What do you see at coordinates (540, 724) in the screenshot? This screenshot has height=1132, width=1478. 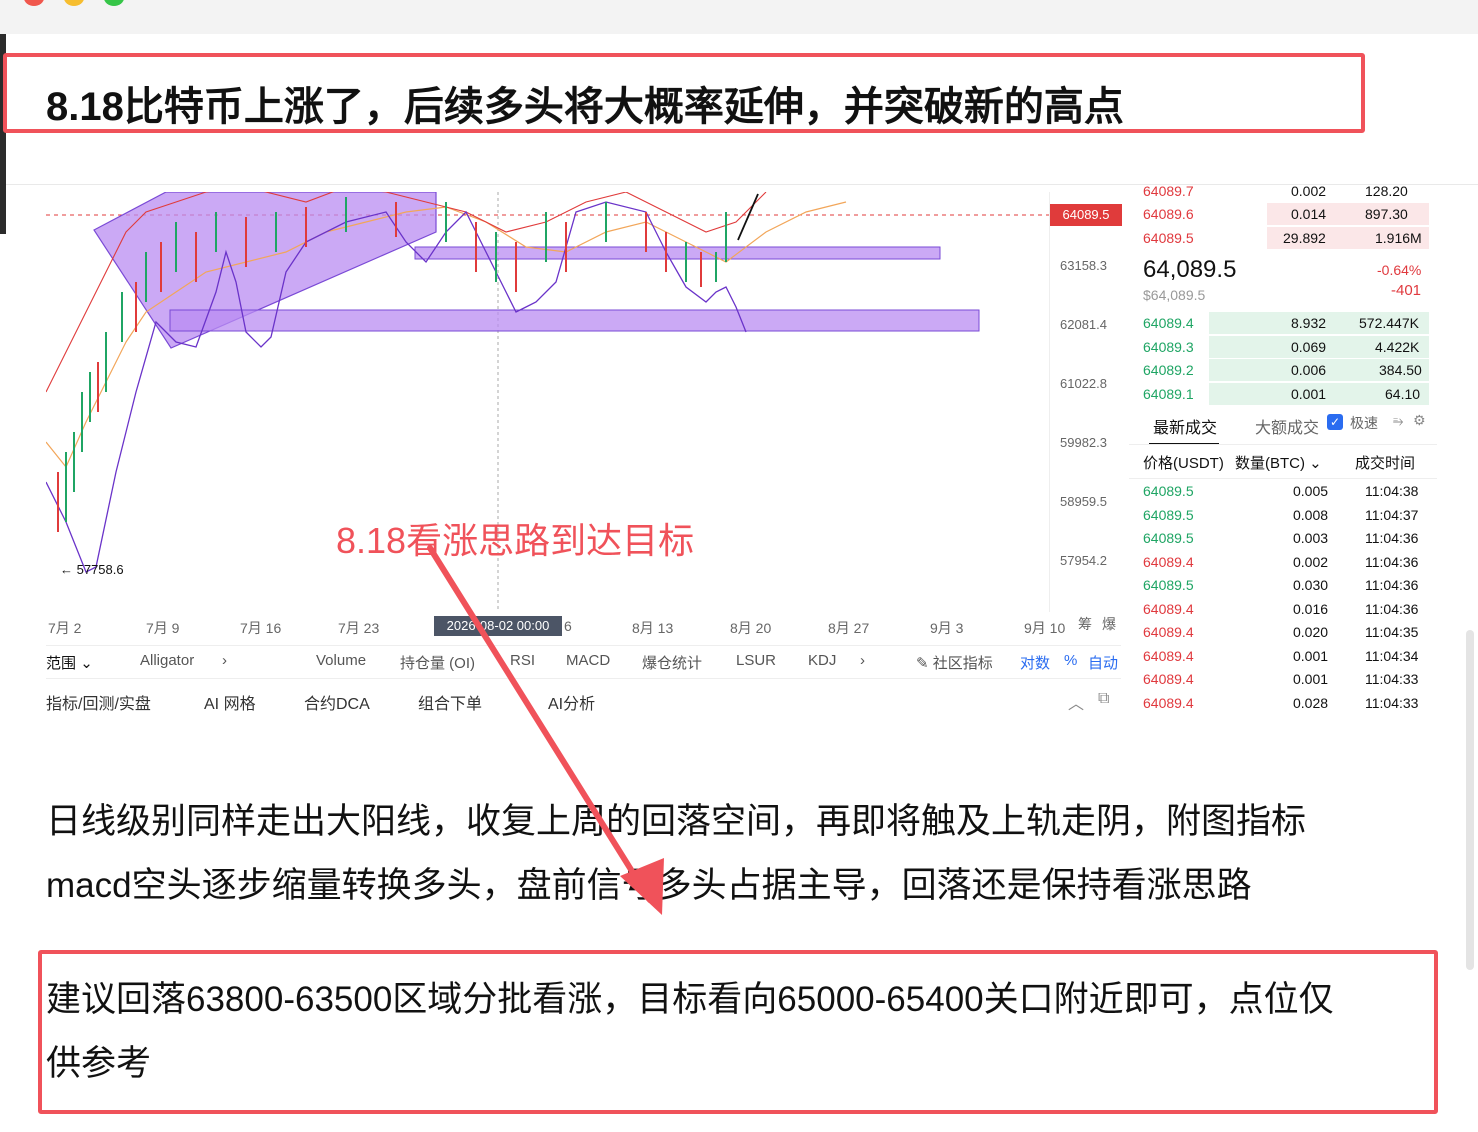 I see `arrow-shaft` at bounding box center [540, 724].